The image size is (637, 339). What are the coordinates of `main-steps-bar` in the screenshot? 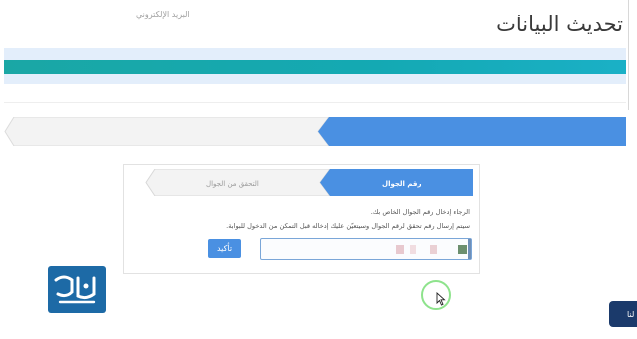 It's located at (315, 131).